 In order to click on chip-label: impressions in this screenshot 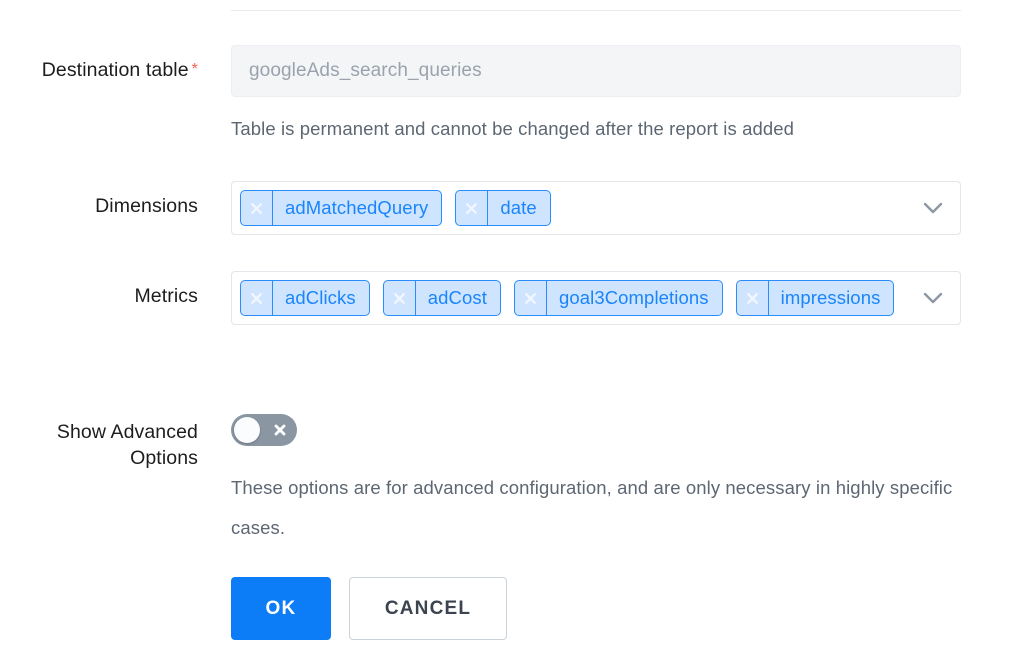, I will do `click(830, 297)`.